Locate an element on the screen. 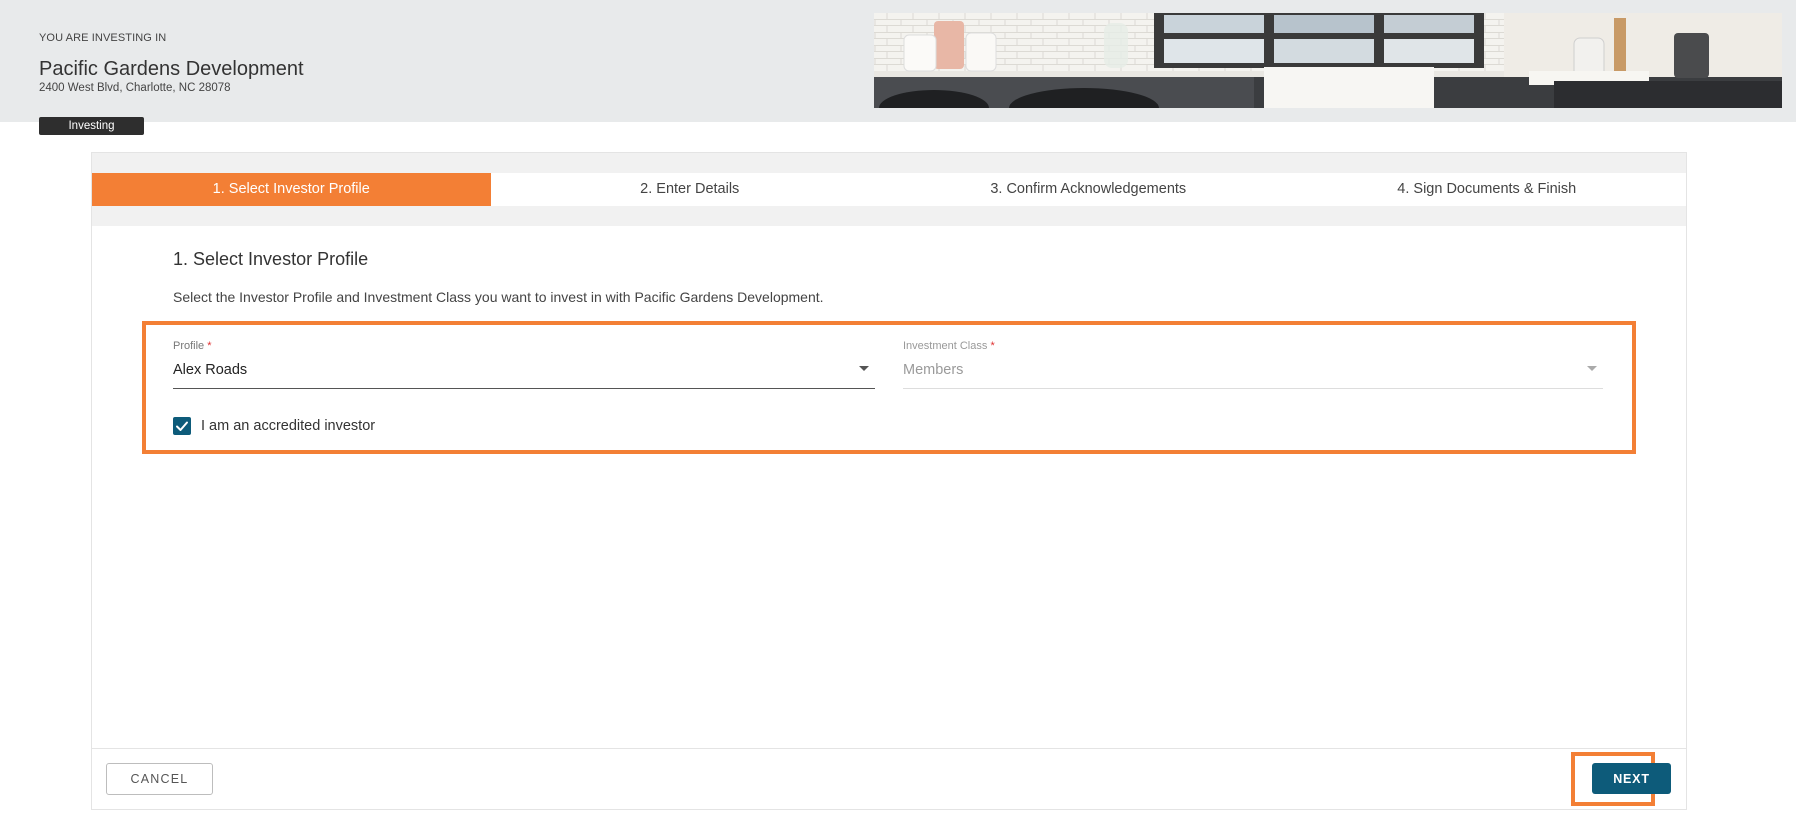  step-select-investor-profile: 1. Select Investor Profile is located at coordinates (291, 189).